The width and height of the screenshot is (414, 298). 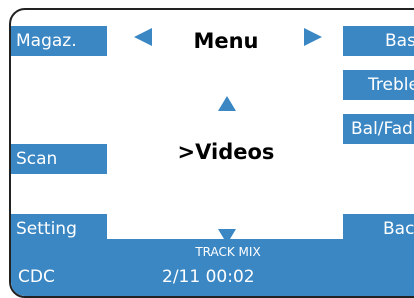 I want to click on treble-button: Treble, so click(x=378, y=85).